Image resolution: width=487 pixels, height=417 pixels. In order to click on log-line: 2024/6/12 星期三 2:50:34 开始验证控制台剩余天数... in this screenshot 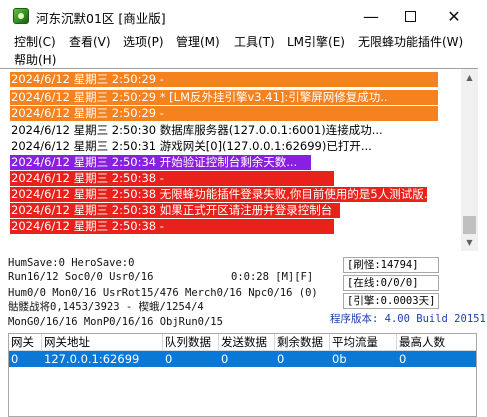, I will do `click(160, 162)`.